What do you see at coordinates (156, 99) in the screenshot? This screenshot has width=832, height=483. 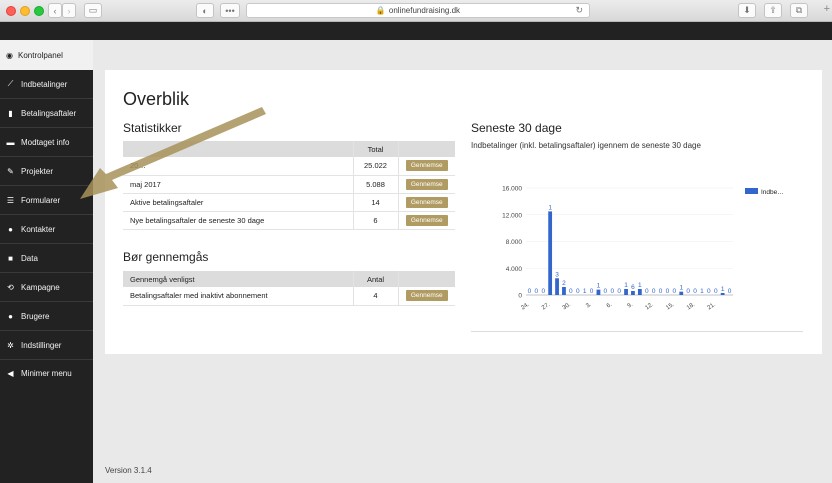 I see `page-title: Overblik` at bounding box center [156, 99].